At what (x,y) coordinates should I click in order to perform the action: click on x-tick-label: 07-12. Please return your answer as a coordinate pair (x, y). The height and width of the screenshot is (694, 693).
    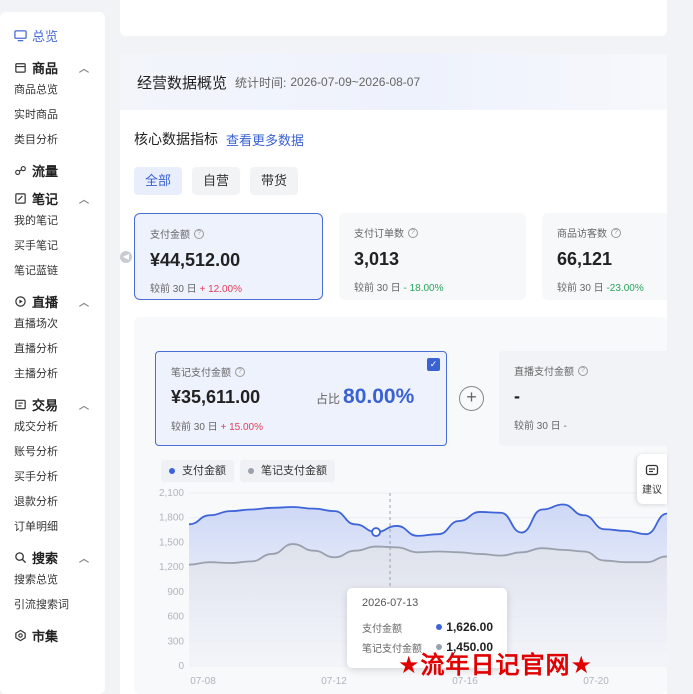
    Looking at the image, I should click on (334, 681).